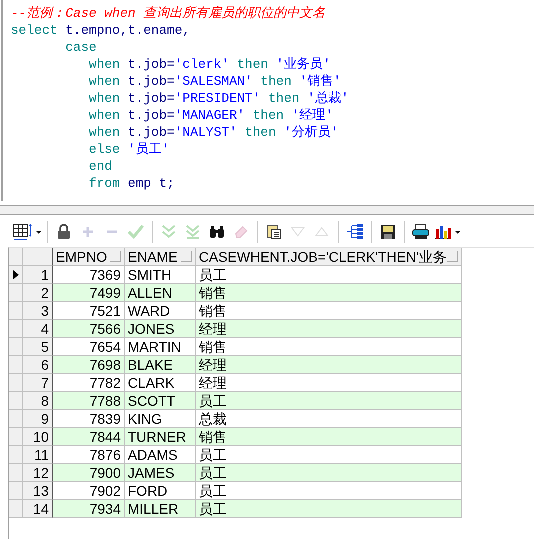  What do you see at coordinates (89, 293) in the screenshot?
I see `table-cell: 7499` at bounding box center [89, 293].